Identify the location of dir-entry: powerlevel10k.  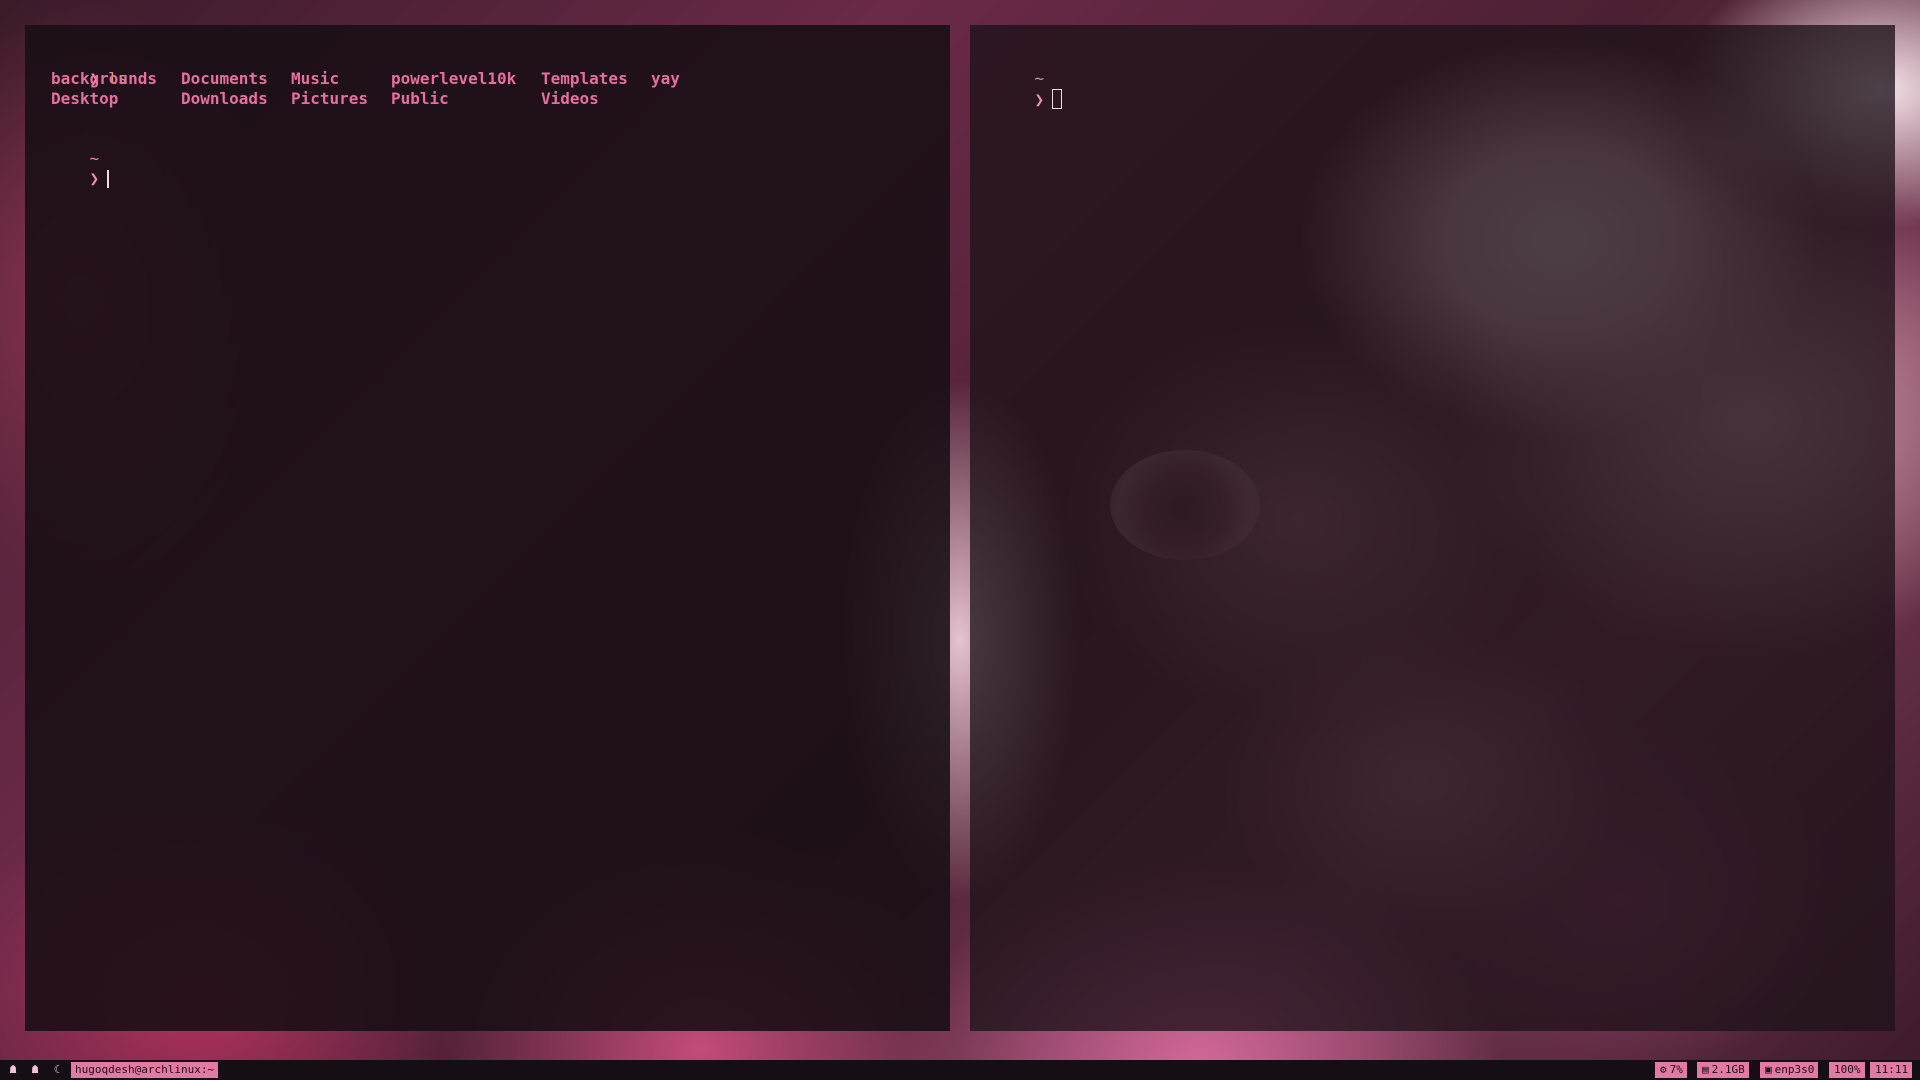
(454, 78).